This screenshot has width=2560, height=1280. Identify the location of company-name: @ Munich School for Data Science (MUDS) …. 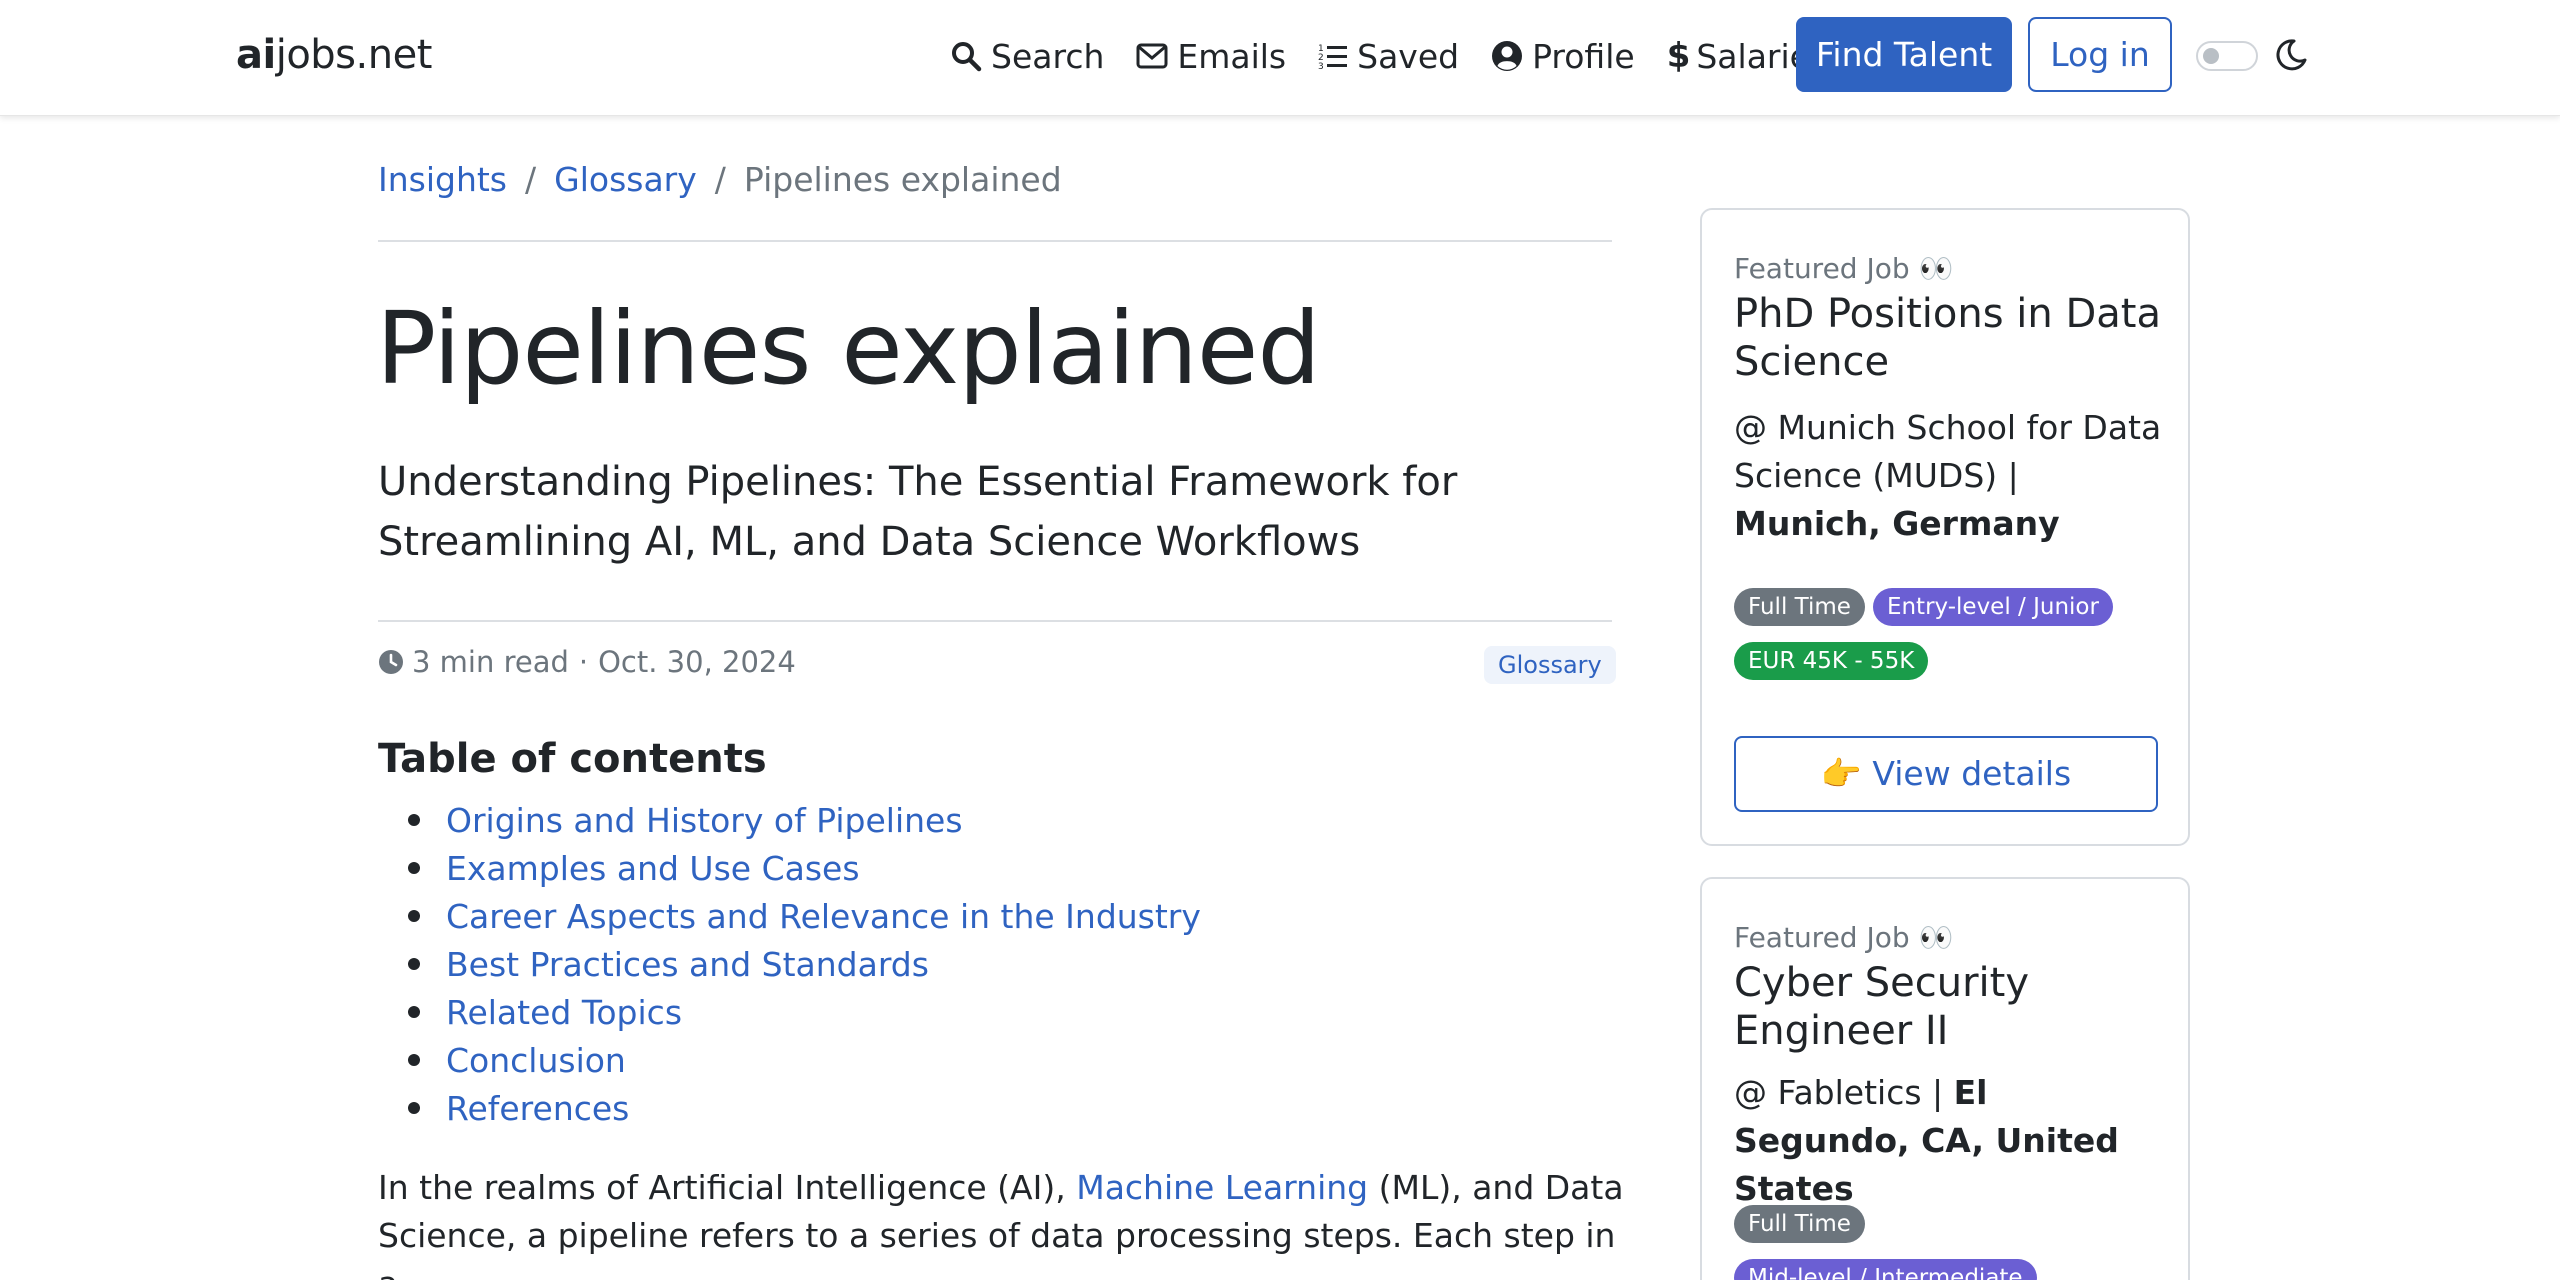
(1948, 451).